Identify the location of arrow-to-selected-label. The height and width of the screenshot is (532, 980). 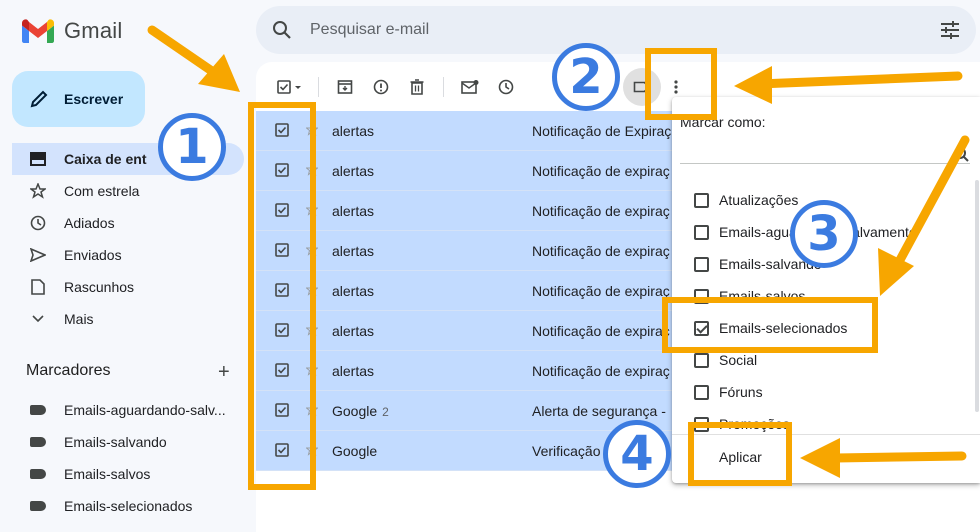
(924, 215).